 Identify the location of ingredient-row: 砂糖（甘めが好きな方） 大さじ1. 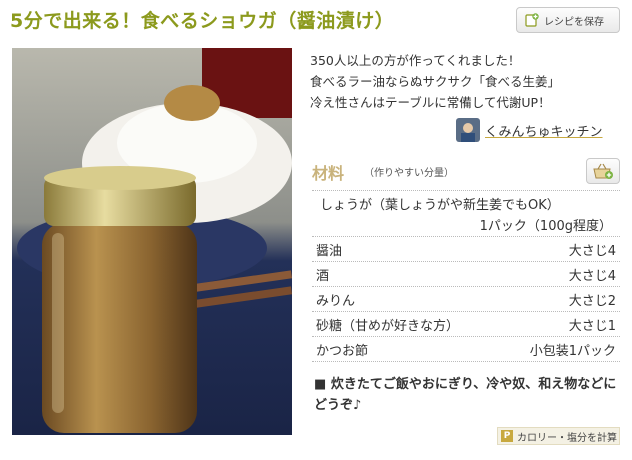
(466, 324).